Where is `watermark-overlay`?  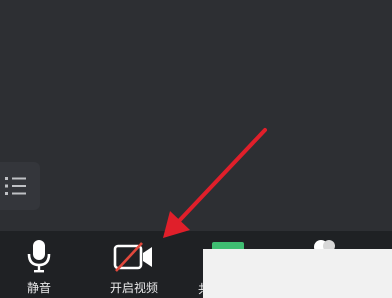 watermark-overlay is located at coordinates (297, 273).